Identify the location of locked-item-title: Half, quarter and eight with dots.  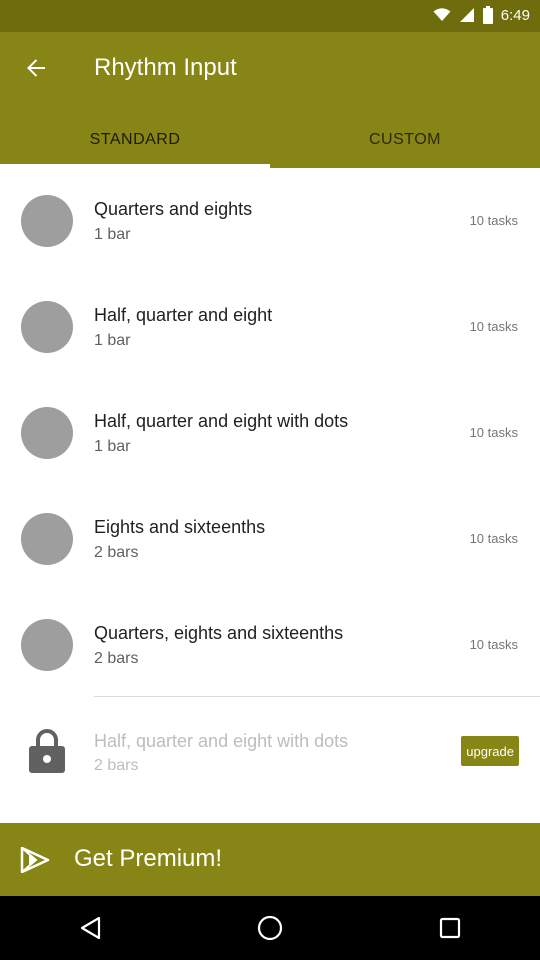
(221, 741).